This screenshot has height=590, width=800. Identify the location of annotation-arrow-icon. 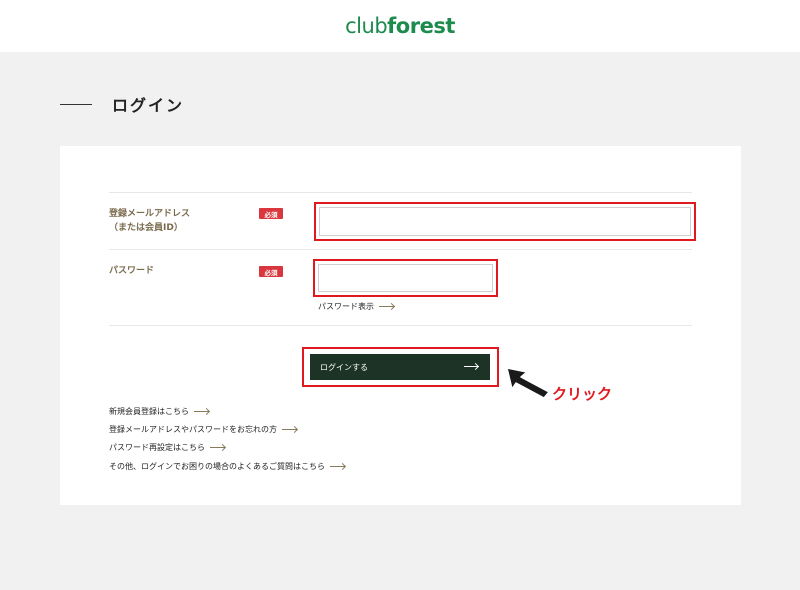
(528, 383).